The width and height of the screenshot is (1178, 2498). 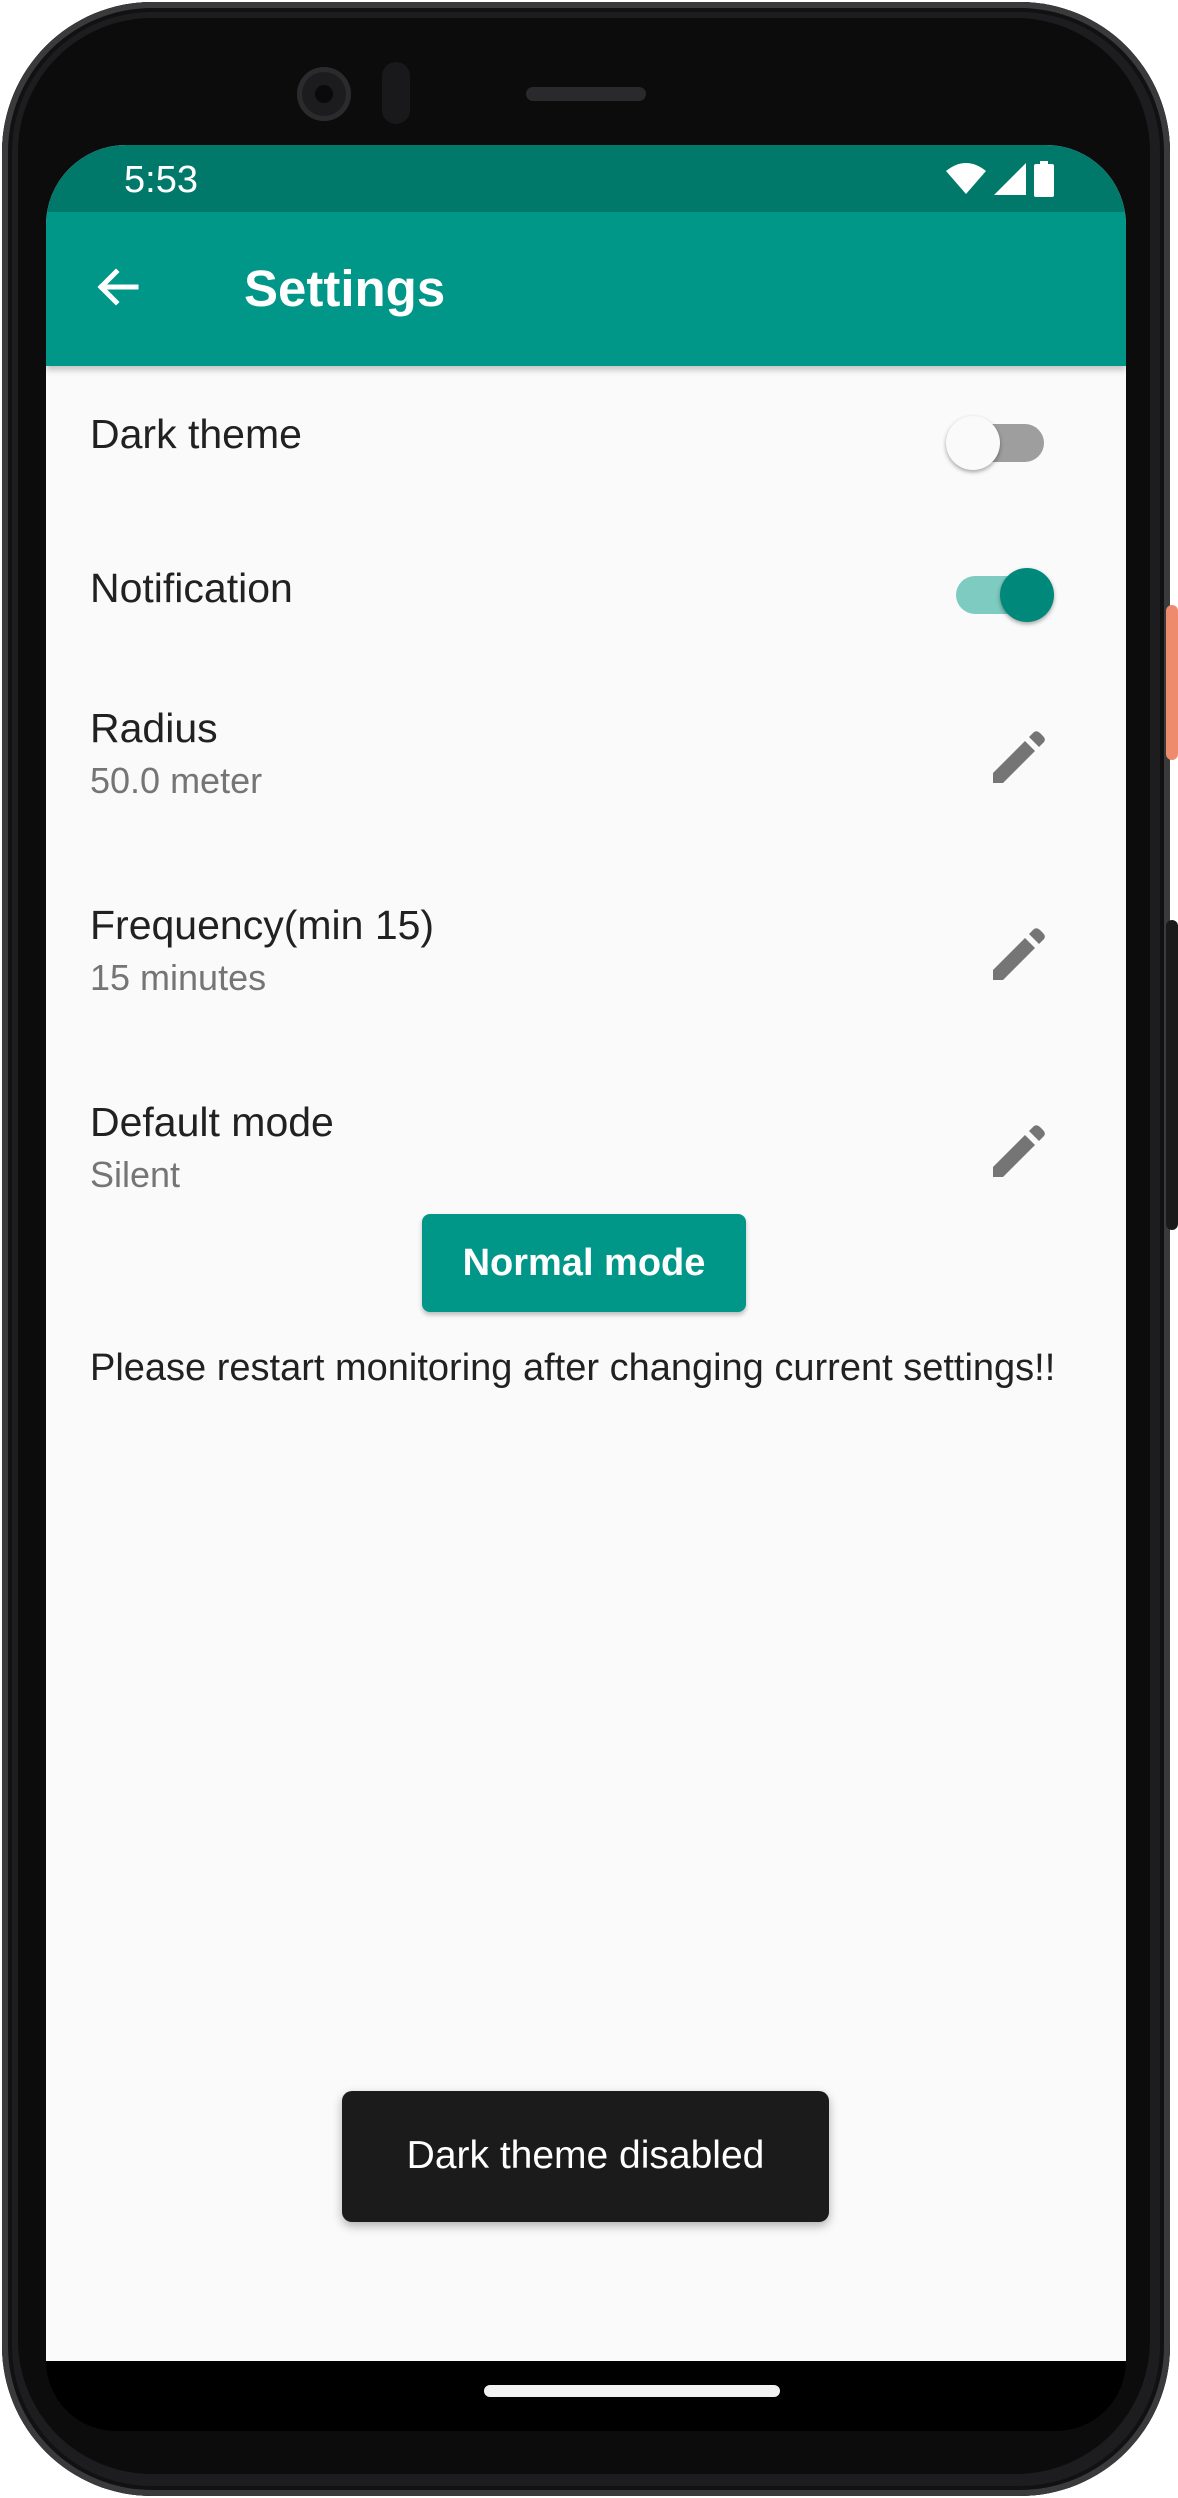 I want to click on power-button, so click(x=1172, y=682).